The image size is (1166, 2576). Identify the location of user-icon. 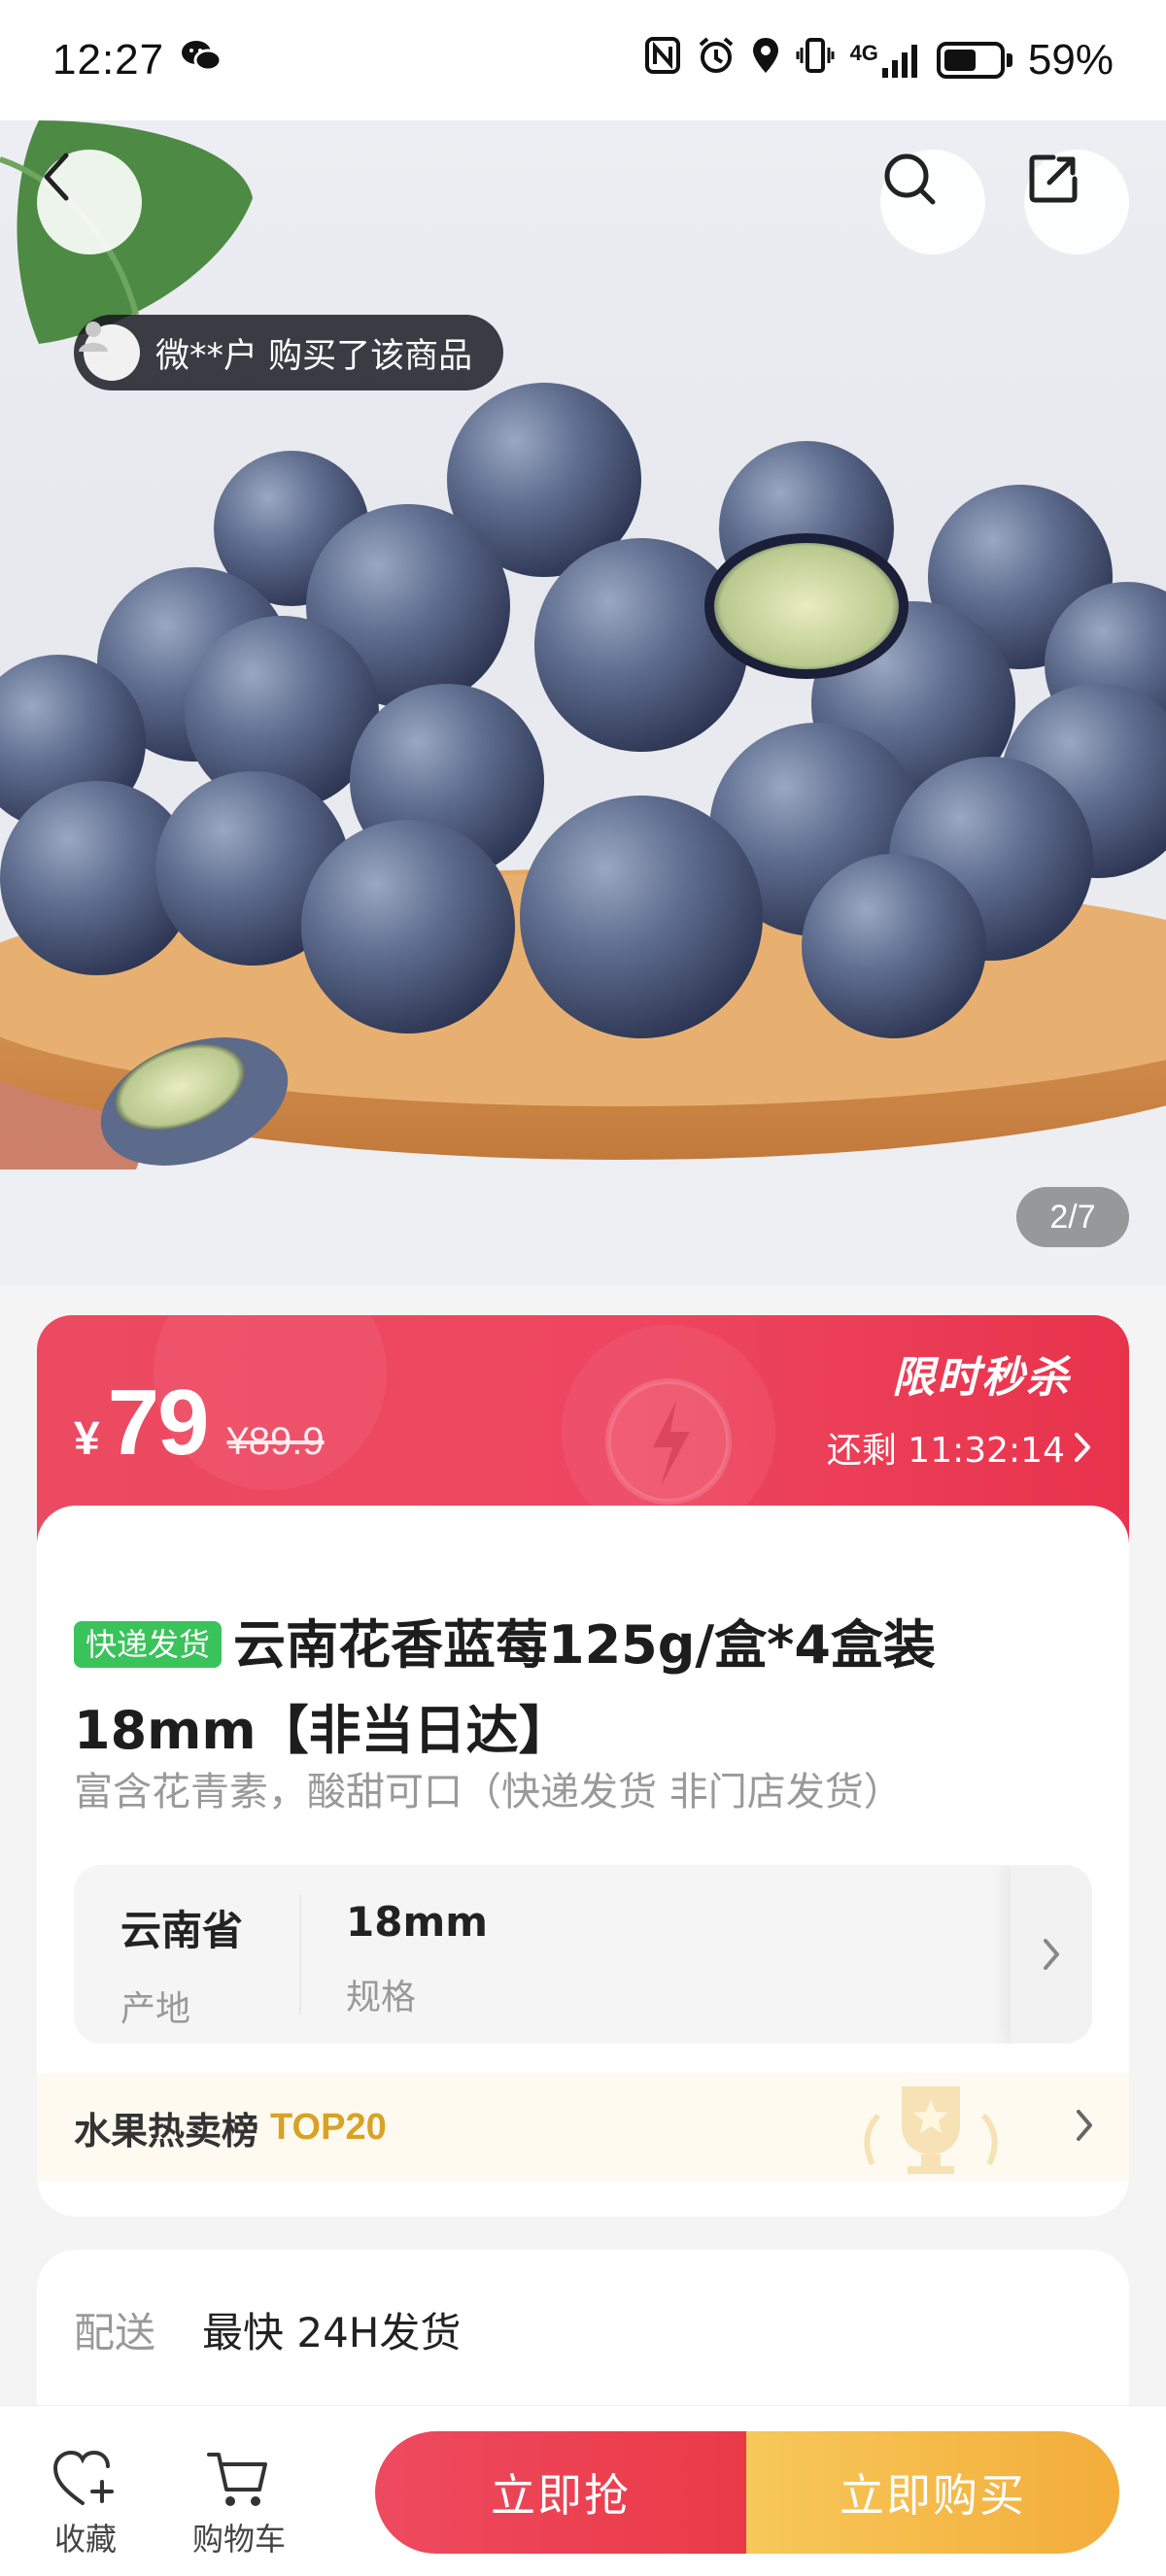
(93, 337).